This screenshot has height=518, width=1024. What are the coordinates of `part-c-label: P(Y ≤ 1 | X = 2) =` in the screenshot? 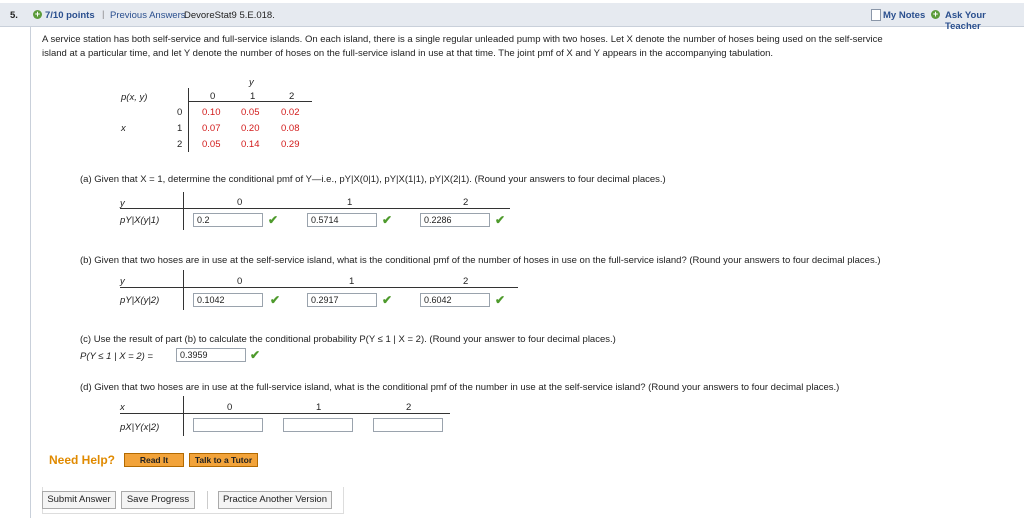 It's located at (116, 356).